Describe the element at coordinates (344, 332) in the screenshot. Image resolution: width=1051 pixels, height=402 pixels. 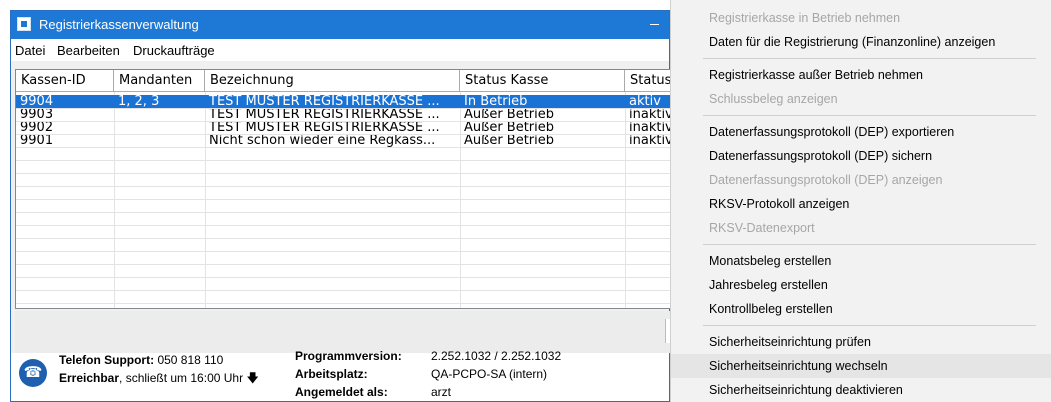
I see `button-panel` at that location.